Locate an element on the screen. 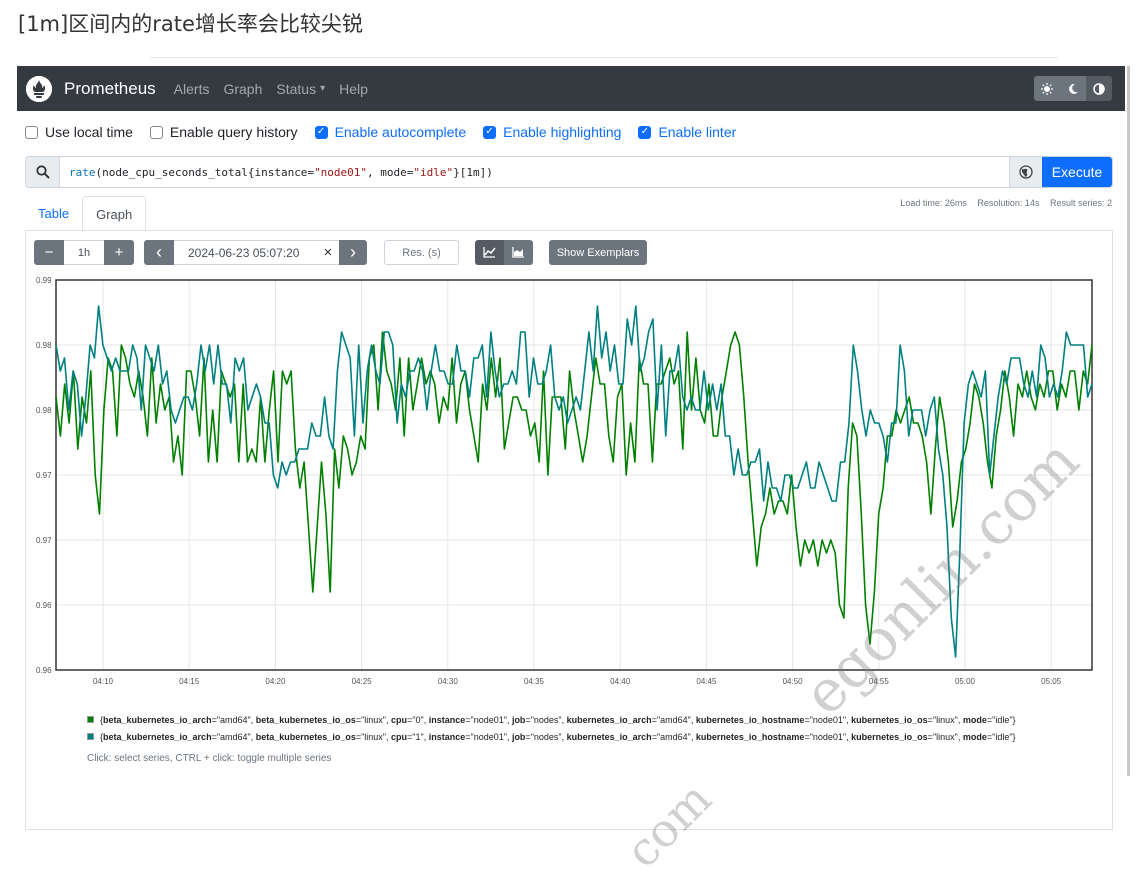  option-label: Enable highlighting is located at coordinates (562, 132).